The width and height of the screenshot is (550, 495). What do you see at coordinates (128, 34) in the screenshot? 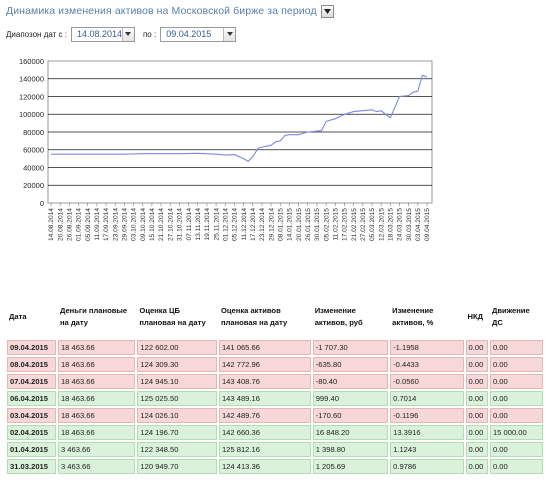
I see `date-from-dropdown-icon` at bounding box center [128, 34].